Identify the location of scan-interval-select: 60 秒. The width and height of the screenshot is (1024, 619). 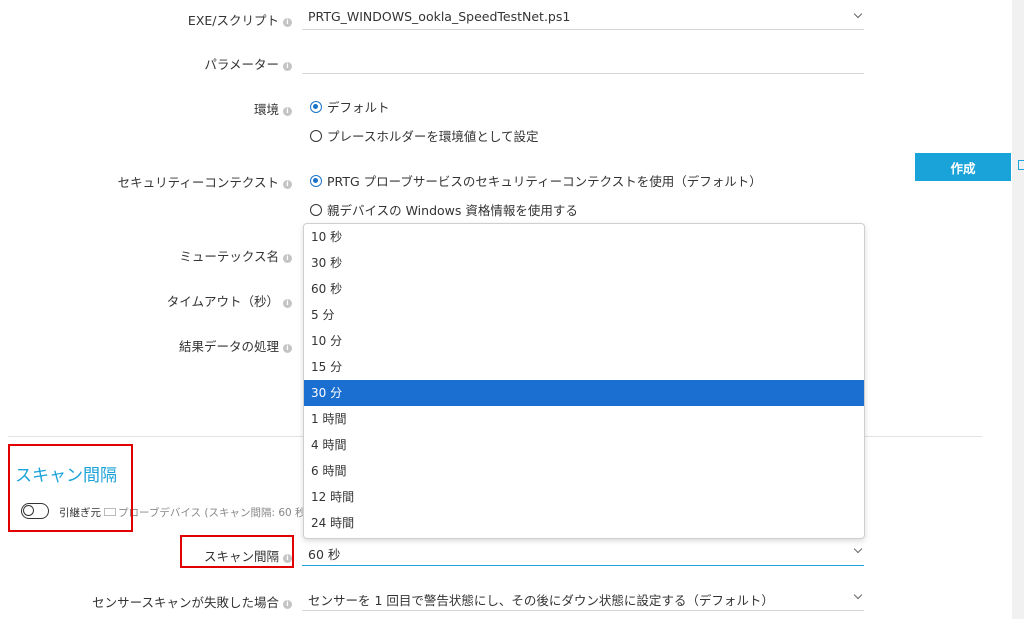
(583, 555).